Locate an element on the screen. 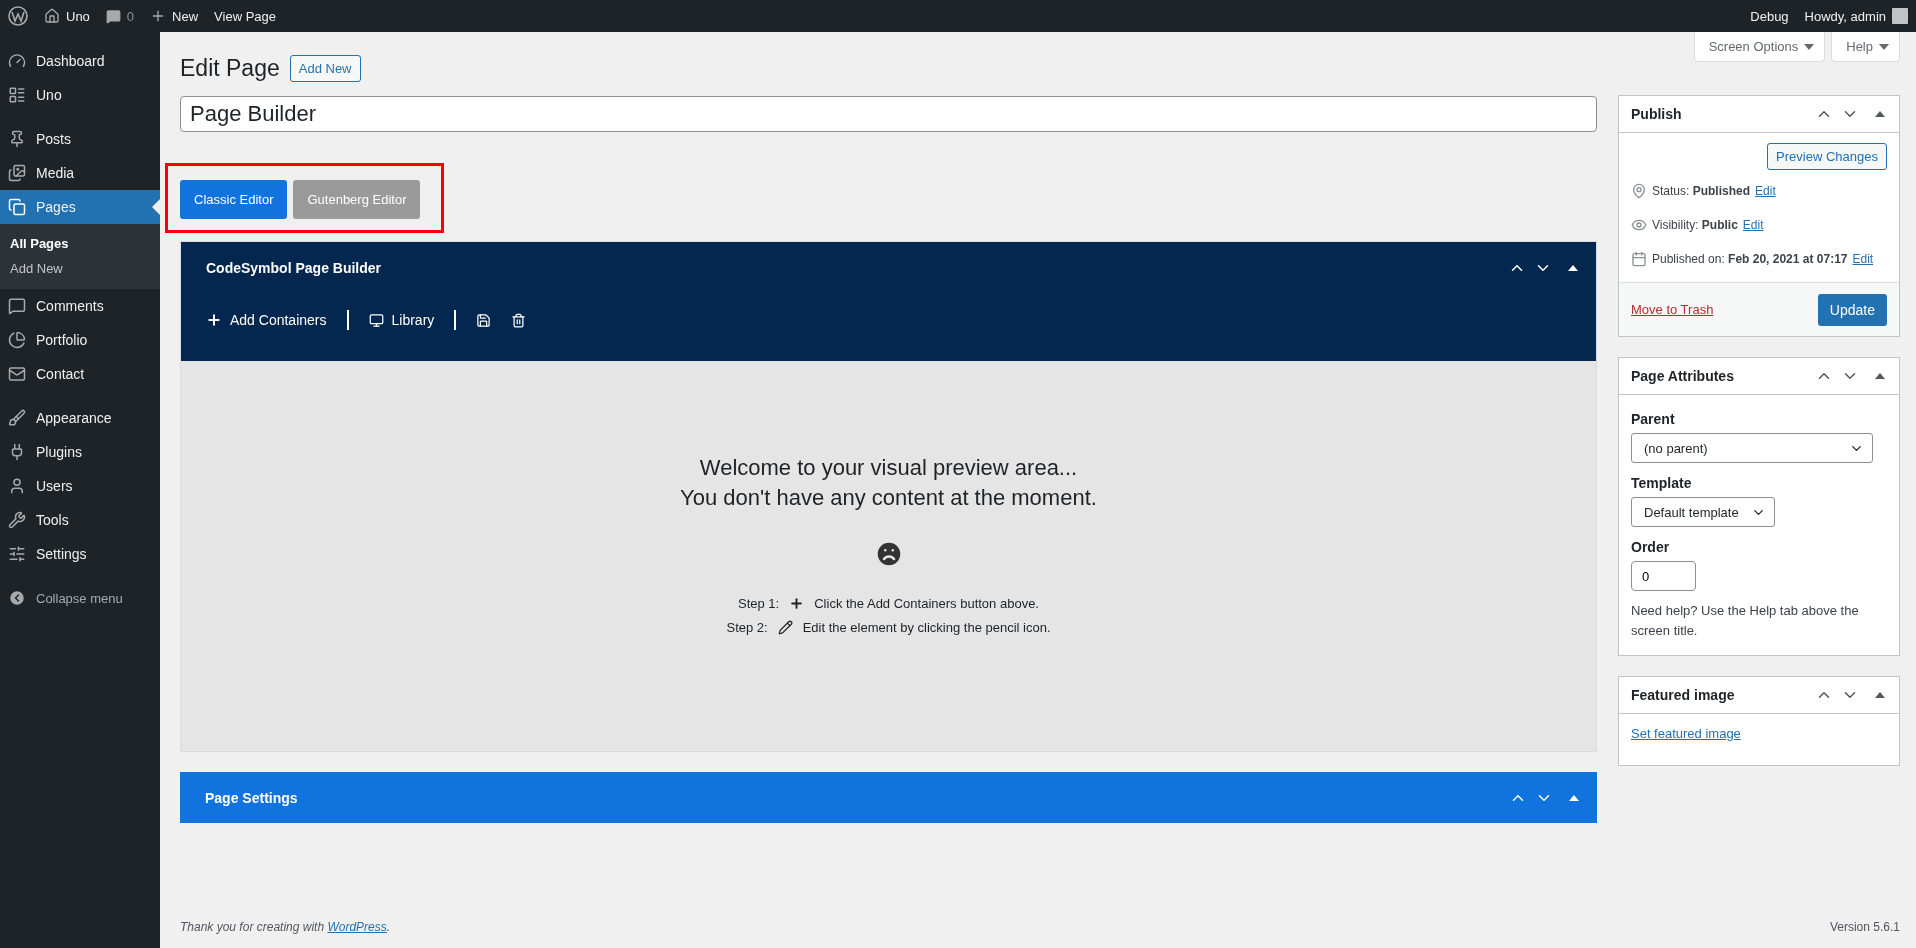  order-field: 0 is located at coordinates (1663, 576).